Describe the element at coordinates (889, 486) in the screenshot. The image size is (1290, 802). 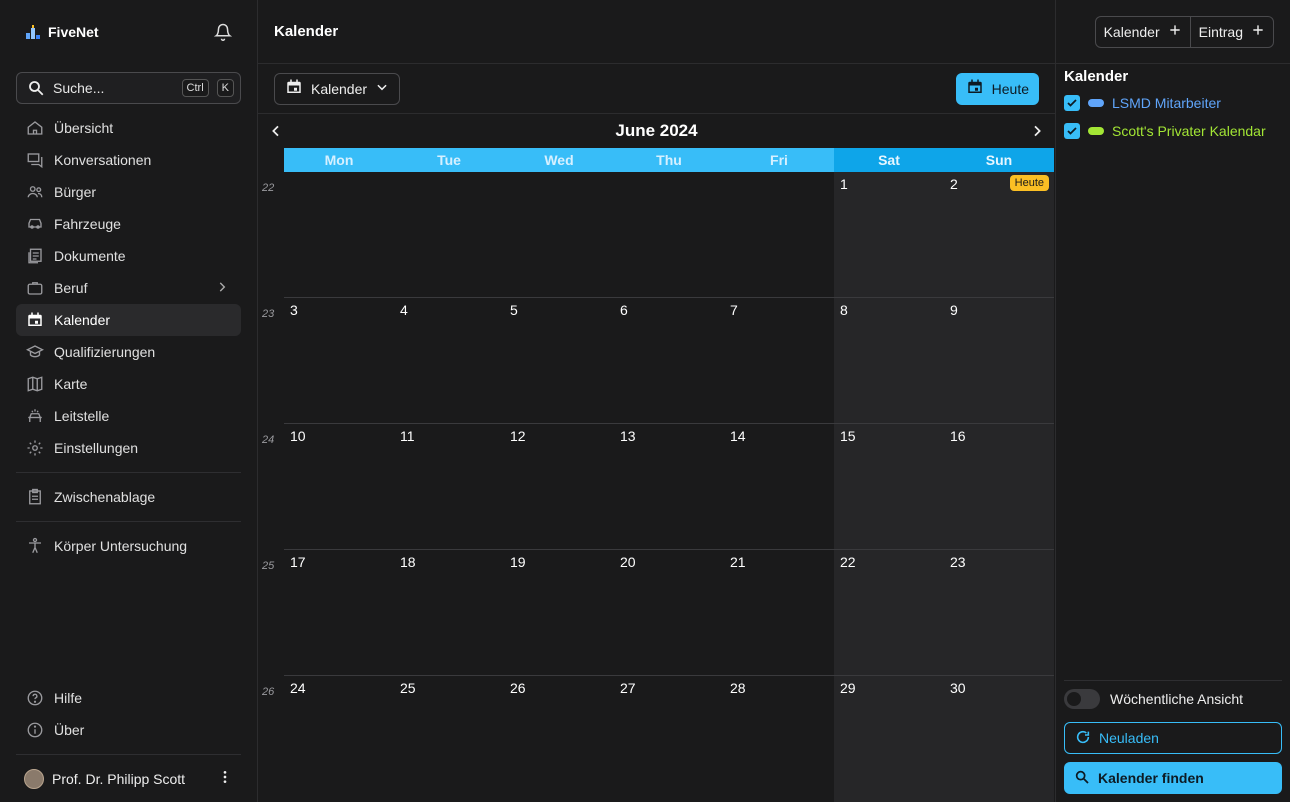
I see `calendar-day-cell: 15` at that location.